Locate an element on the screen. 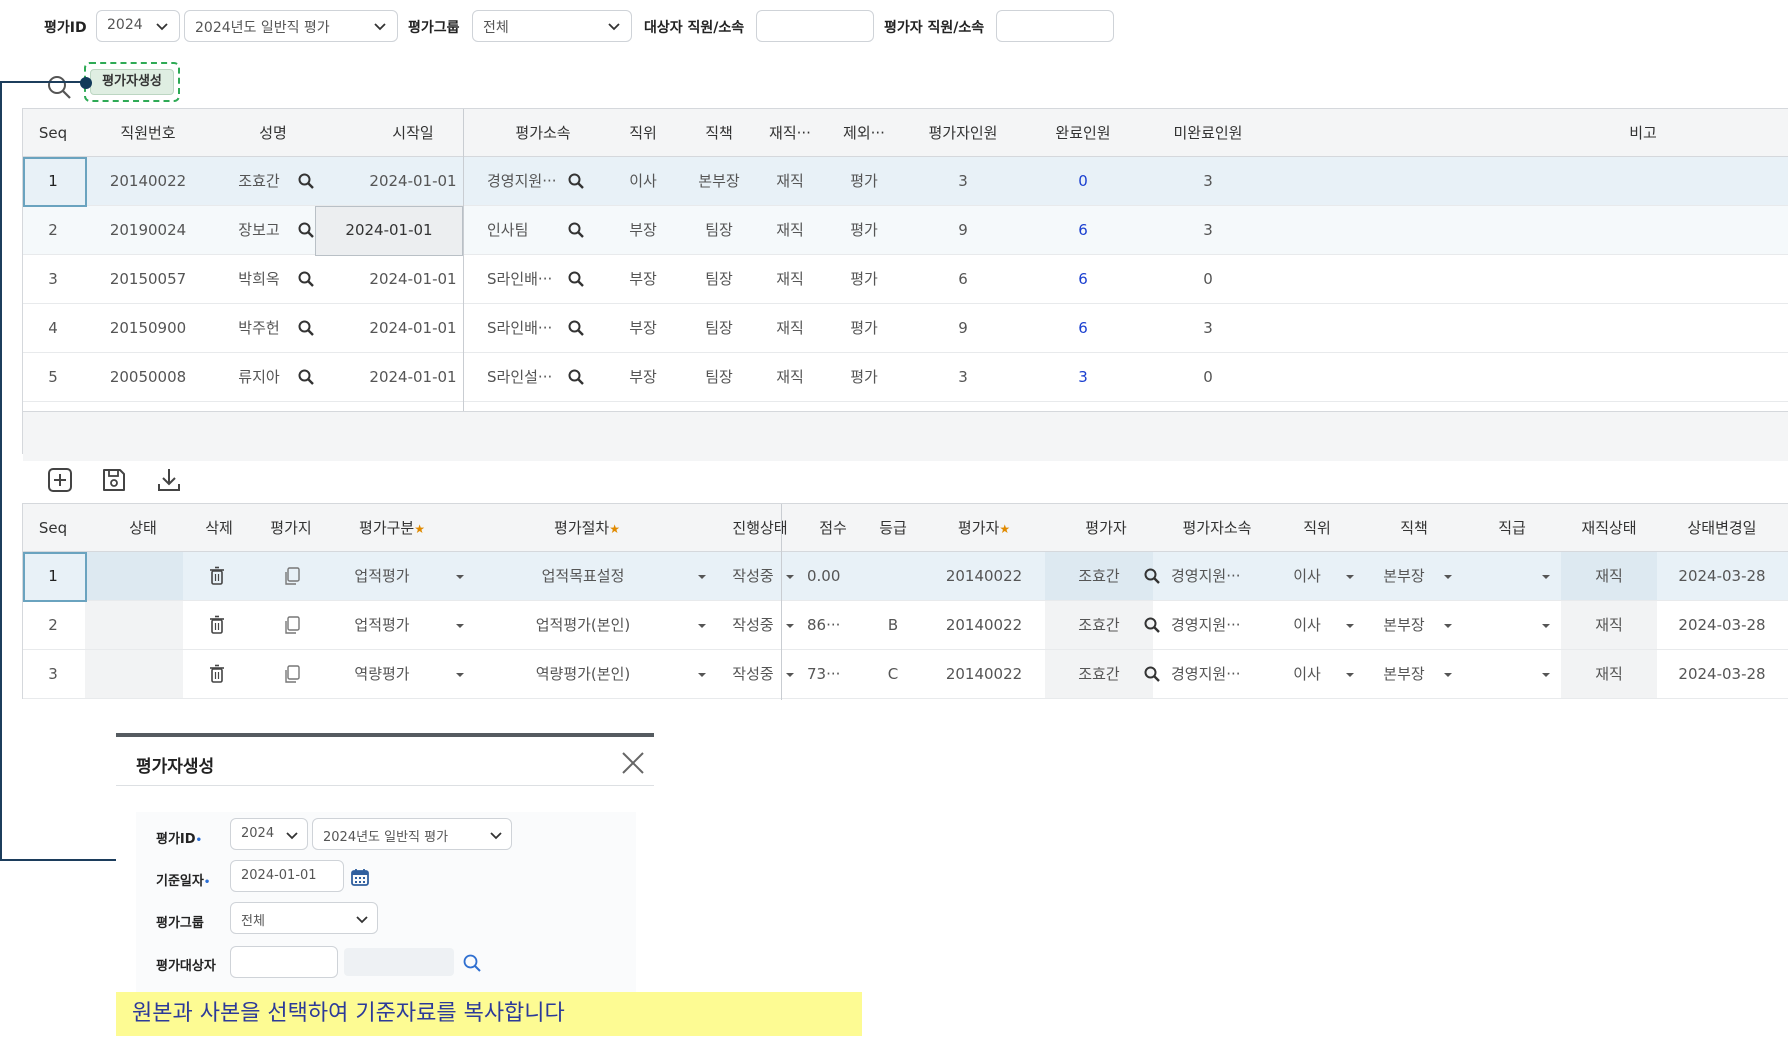 Image resolution: width=1788 pixels, height=1042 pixels. modal-eval-name-select: 2024년도 일반직 평가 is located at coordinates (412, 834).